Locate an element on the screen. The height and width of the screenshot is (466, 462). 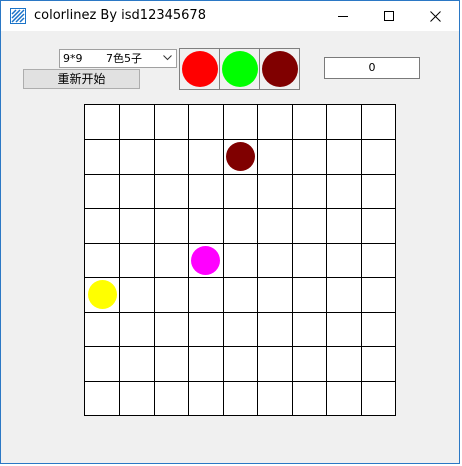
window-title: colorlinez By isd12345678 is located at coordinates (120, 15).